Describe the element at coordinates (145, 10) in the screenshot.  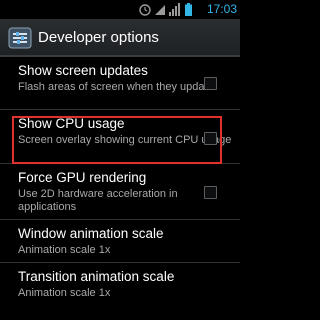
I see `alarm-icon` at that location.